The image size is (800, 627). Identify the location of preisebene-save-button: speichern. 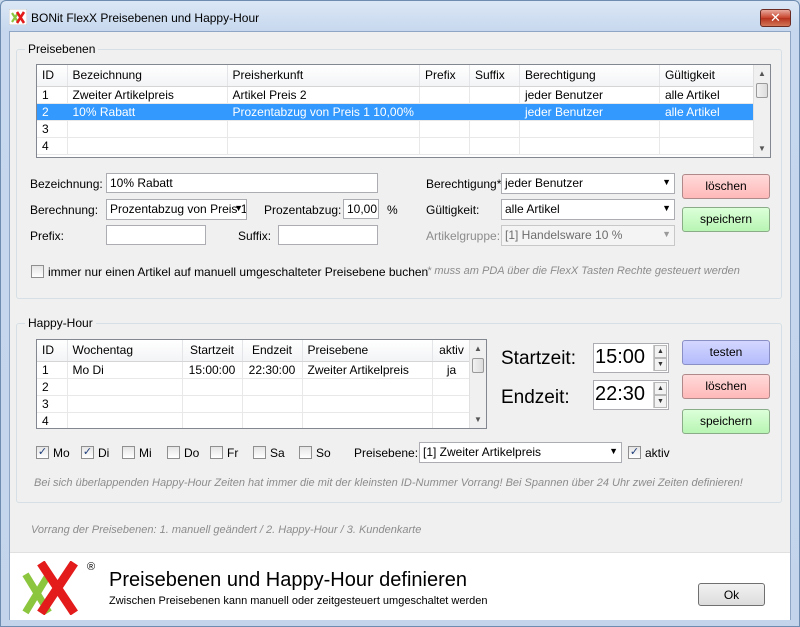
(726, 219).